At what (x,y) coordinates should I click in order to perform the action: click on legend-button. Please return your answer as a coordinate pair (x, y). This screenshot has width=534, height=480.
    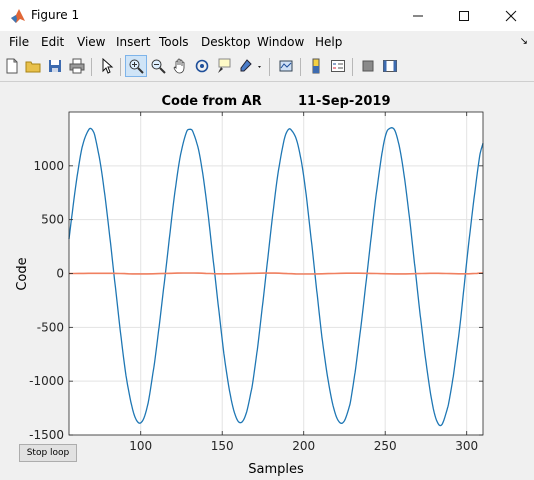
    Looking at the image, I should click on (338, 66).